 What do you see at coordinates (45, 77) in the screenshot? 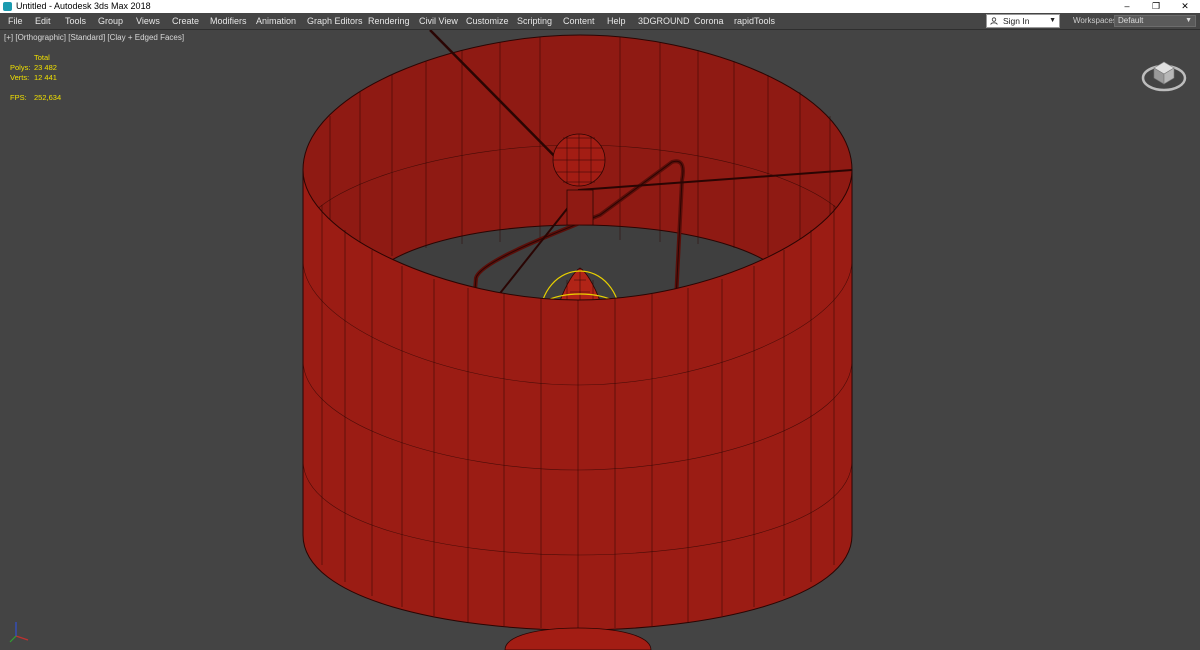
I see `verts-value: 12 441` at bounding box center [45, 77].